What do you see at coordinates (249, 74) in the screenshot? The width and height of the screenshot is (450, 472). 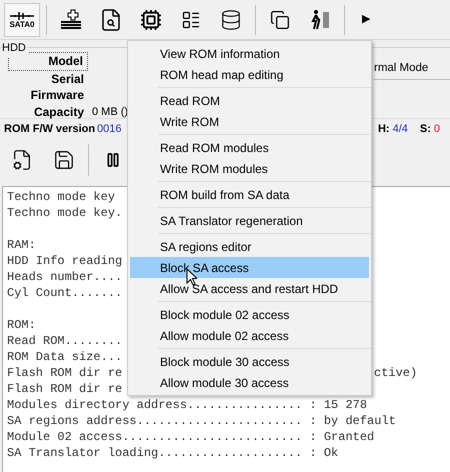 I see `menu-item: ROM head map editing` at bounding box center [249, 74].